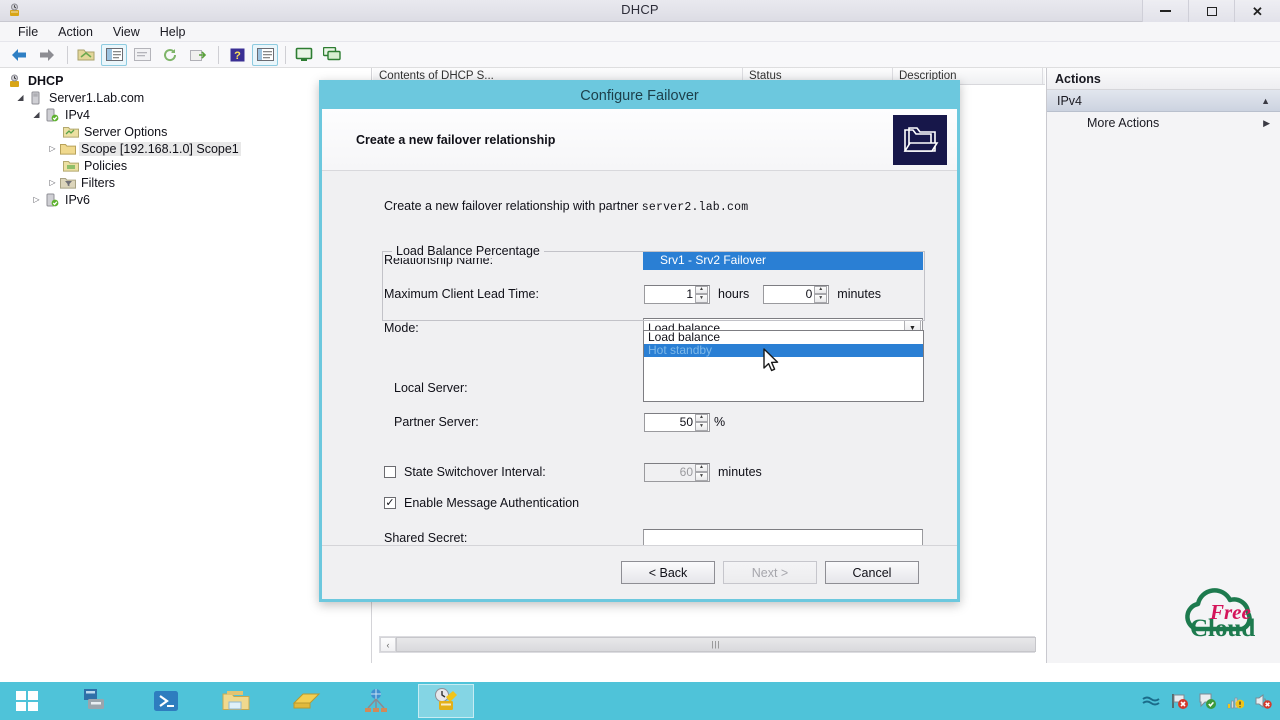  Describe the element at coordinates (677, 422) in the screenshot. I see `partner-server-percent-stepper: 50 ▲ ▼` at that location.